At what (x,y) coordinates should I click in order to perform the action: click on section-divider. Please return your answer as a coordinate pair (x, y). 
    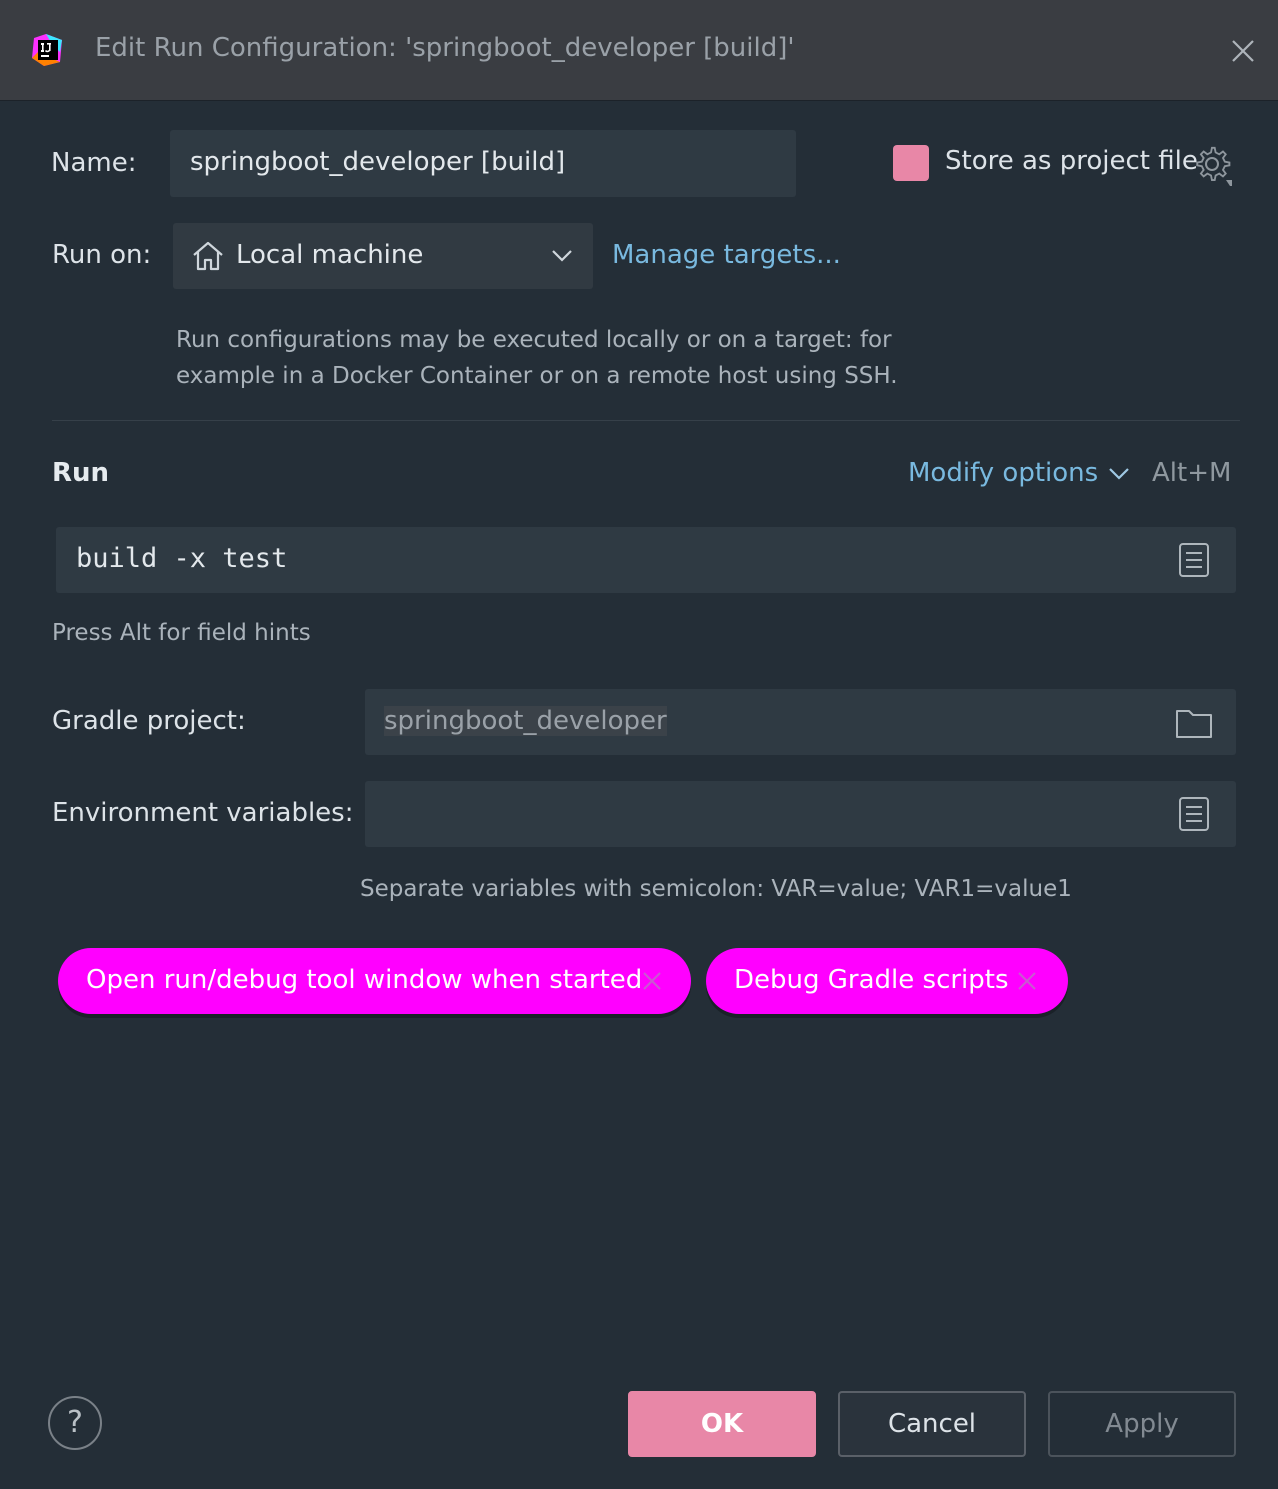
    Looking at the image, I should click on (646, 420).